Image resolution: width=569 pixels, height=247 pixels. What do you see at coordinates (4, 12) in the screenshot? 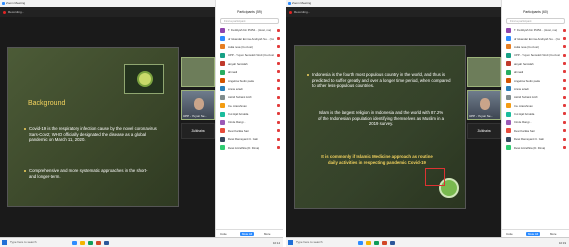
I see `record-dot-icon` at bounding box center [4, 12].